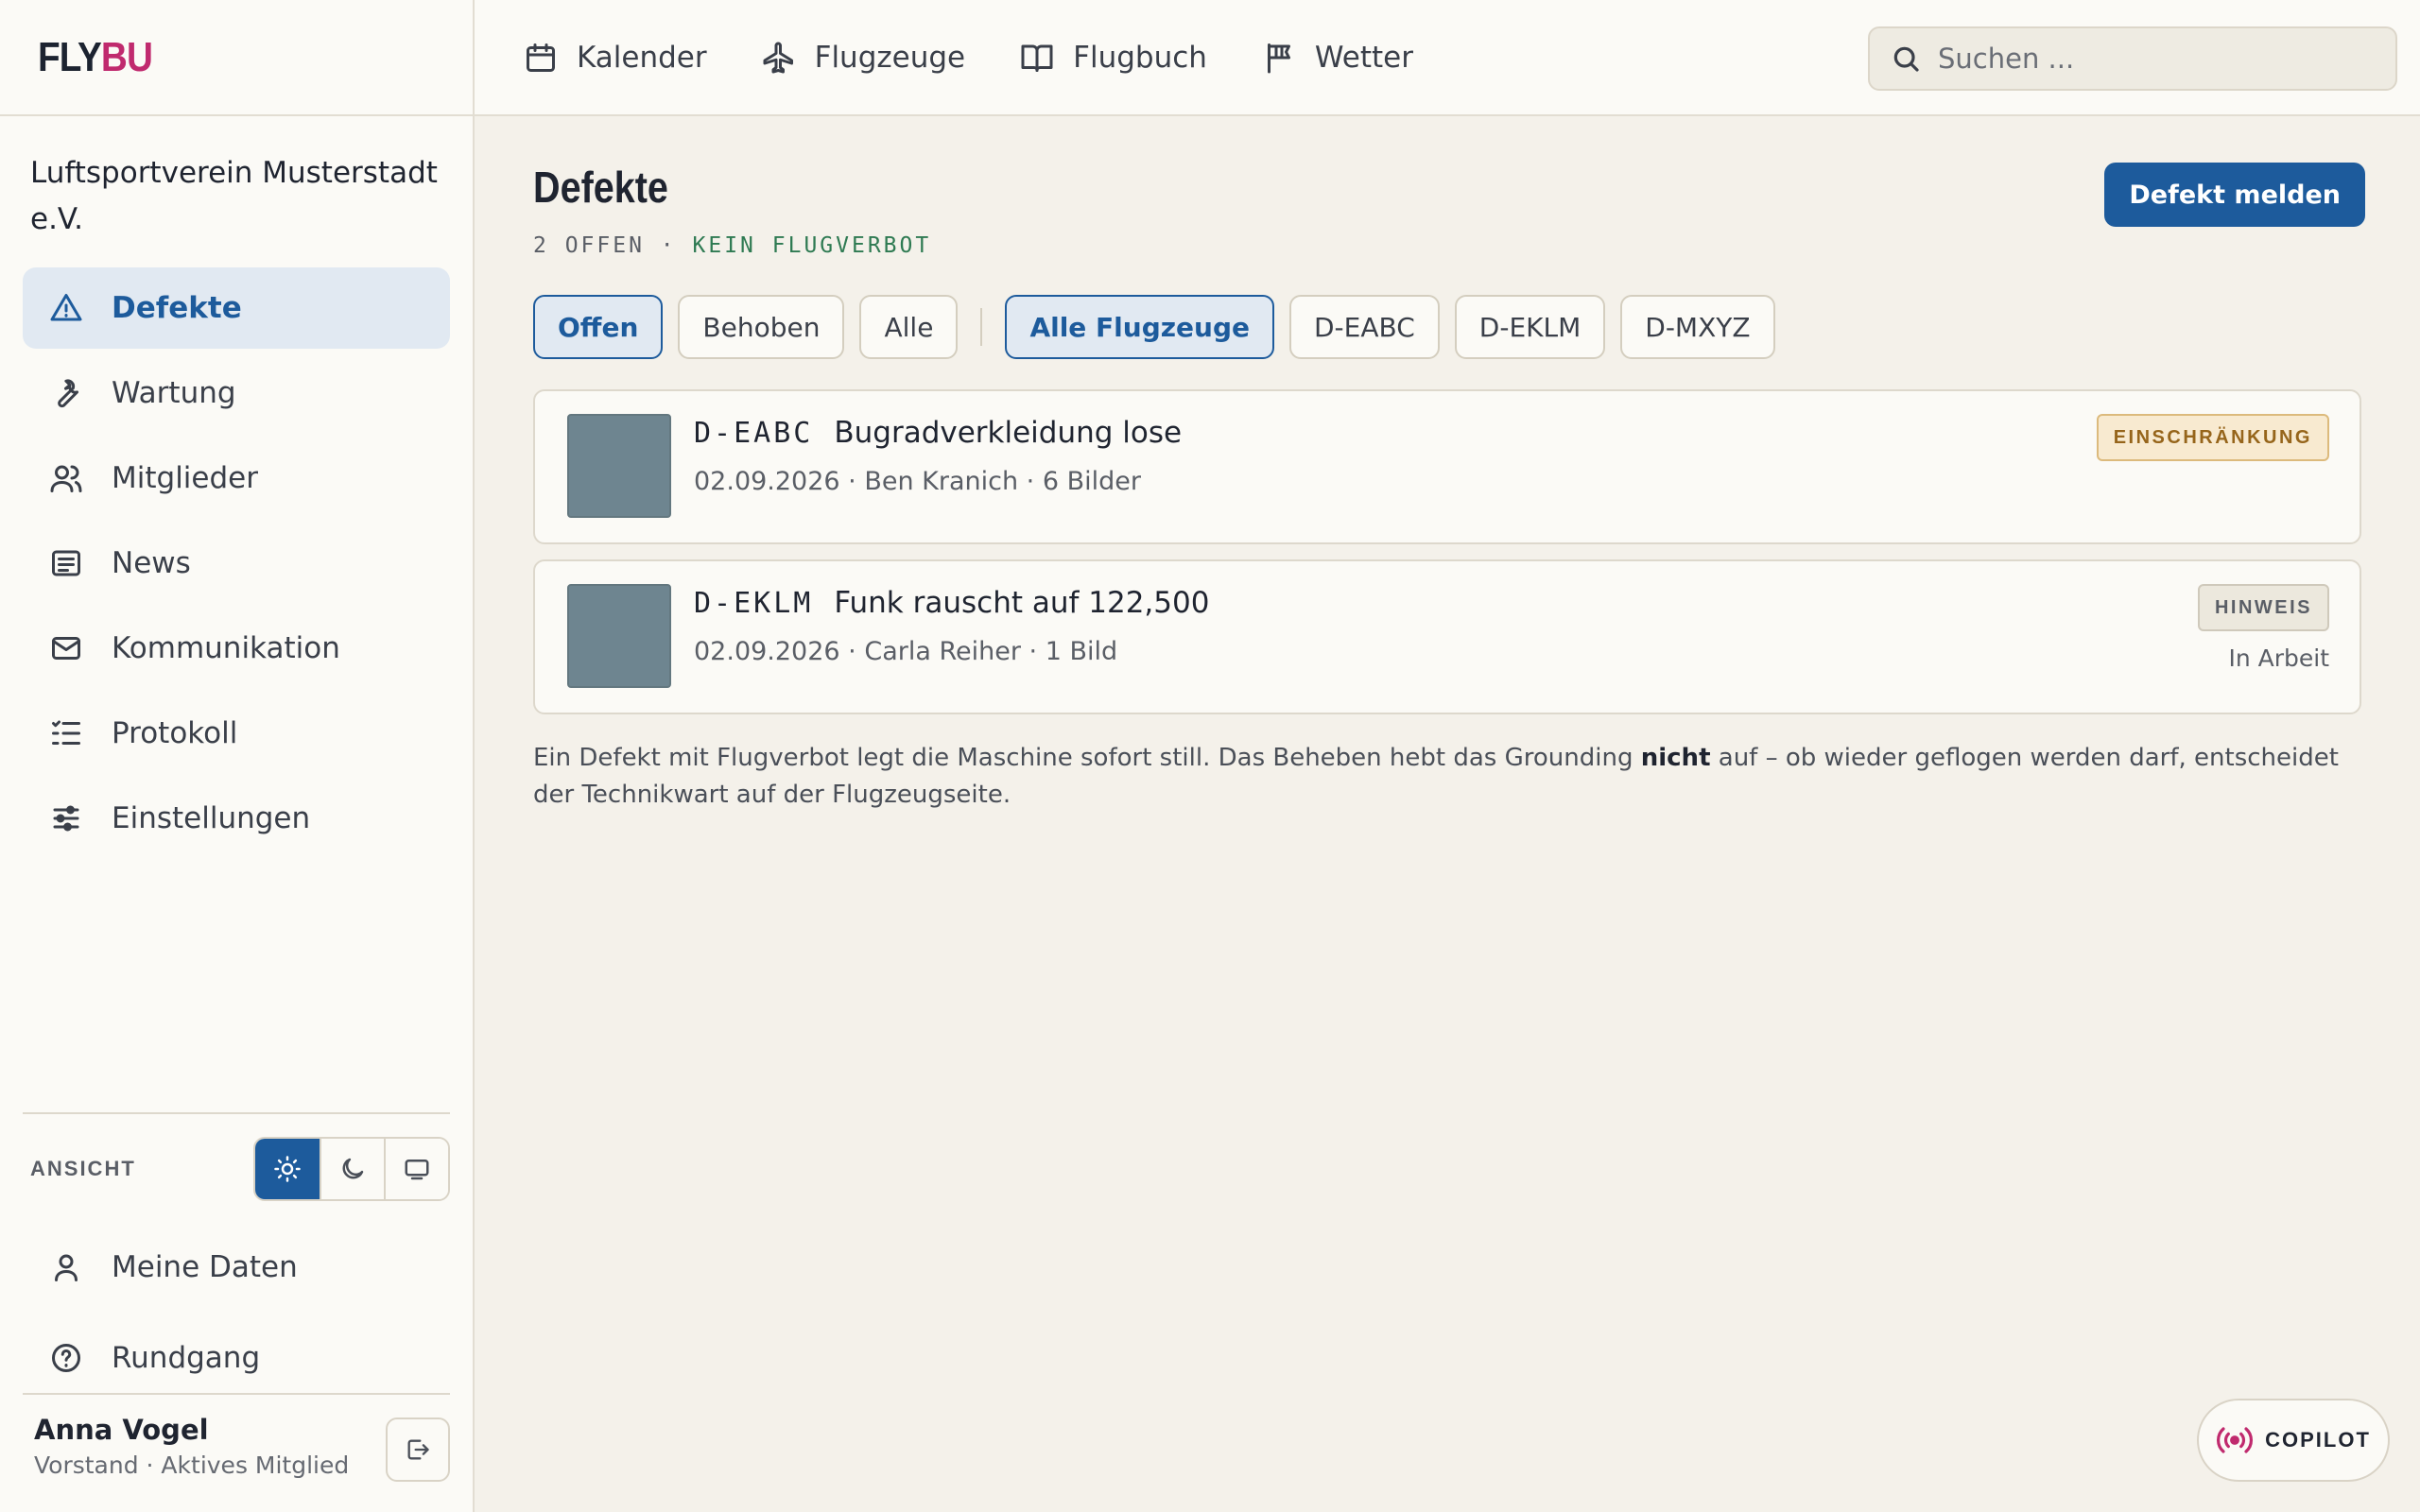 The image size is (2420, 1512). I want to click on monitor-icon, so click(417, 1170).